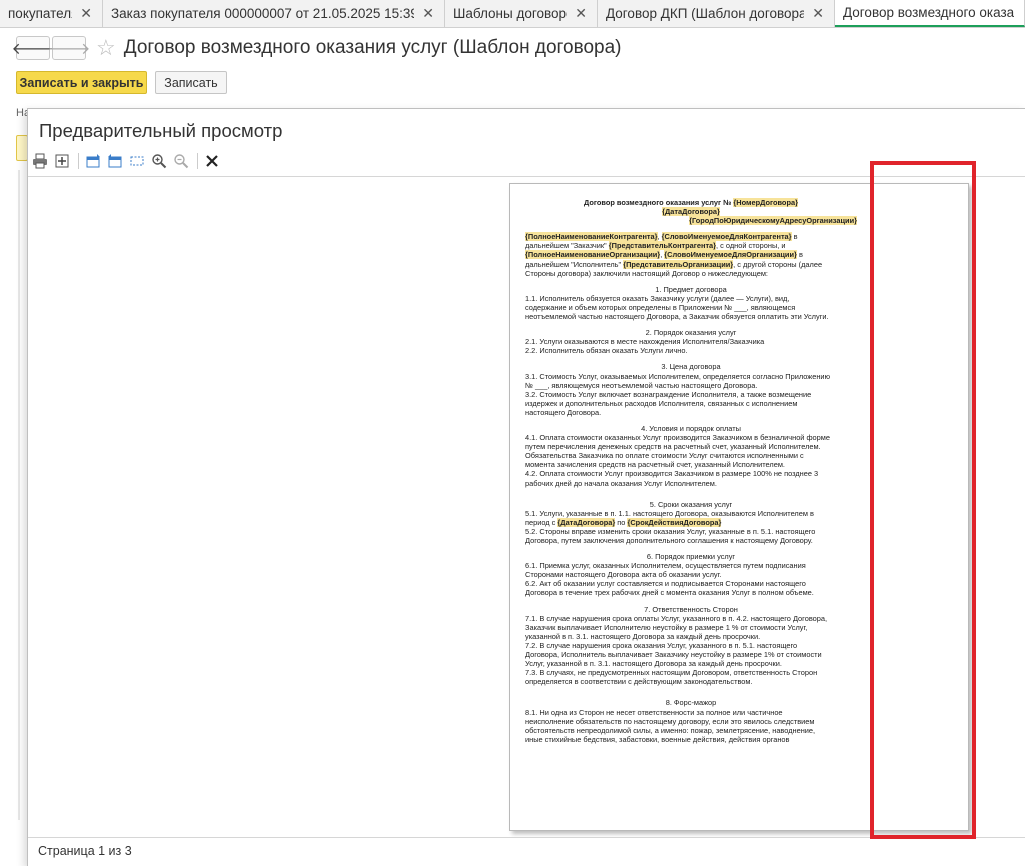 Image resolution: width=1025 pixels, height=866 pixels. I want to click on tab-label: Договор возмездного оказа, so click(928, 12).